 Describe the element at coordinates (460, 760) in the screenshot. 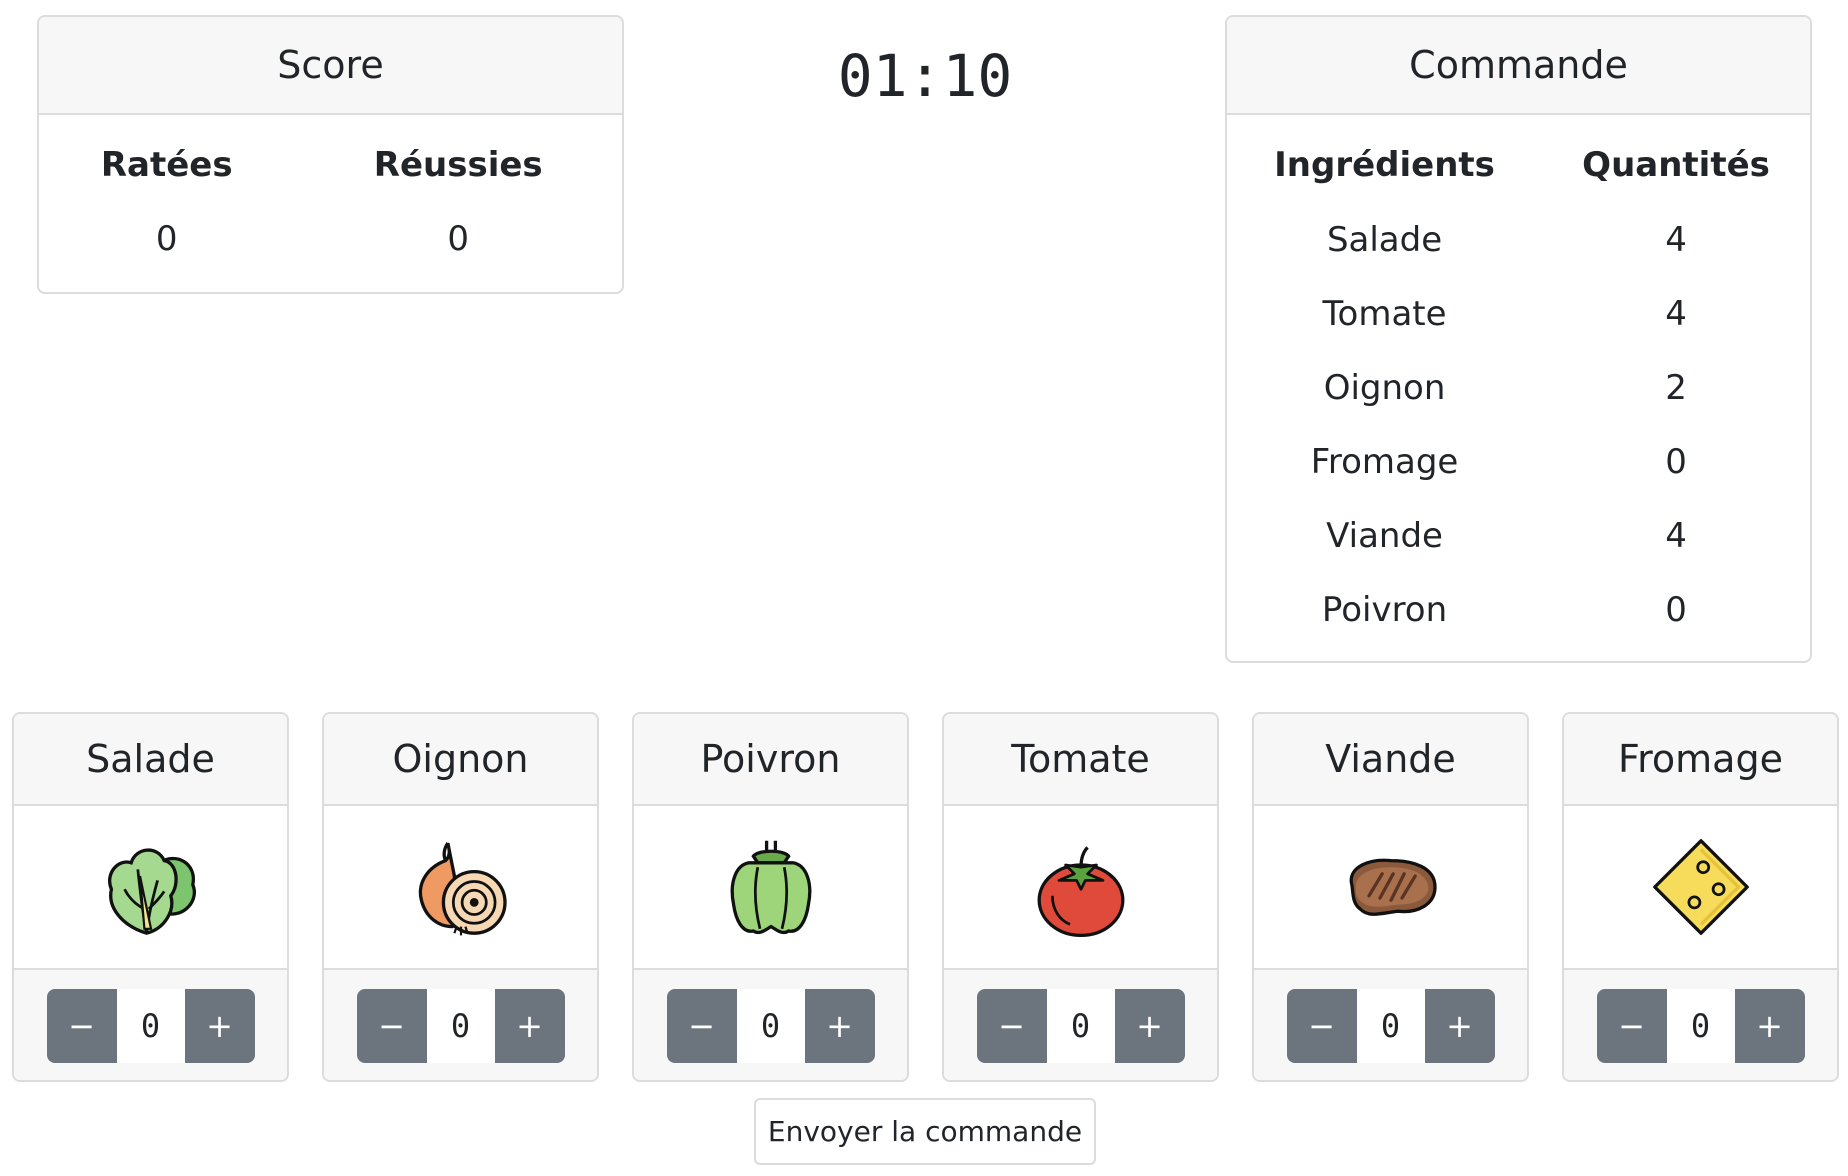

I see `ingredient-name: Oignon` at that location.